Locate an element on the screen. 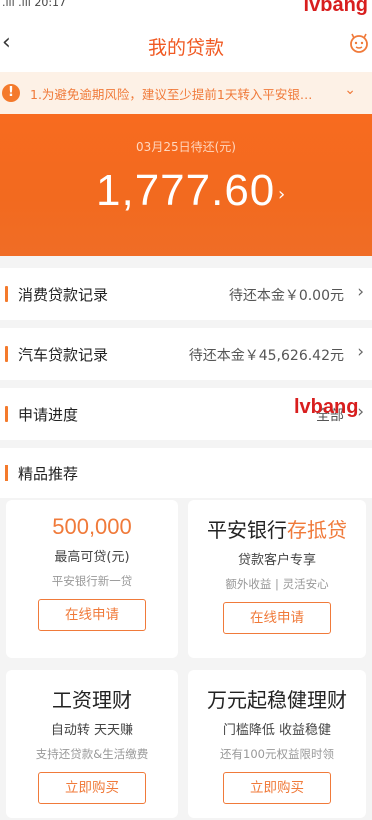  product-card-wealth: 万元起稳健理财 门槛降低 收益稳健 还有100元权益限时领 立即购买 is located at coordinates (277, 744).